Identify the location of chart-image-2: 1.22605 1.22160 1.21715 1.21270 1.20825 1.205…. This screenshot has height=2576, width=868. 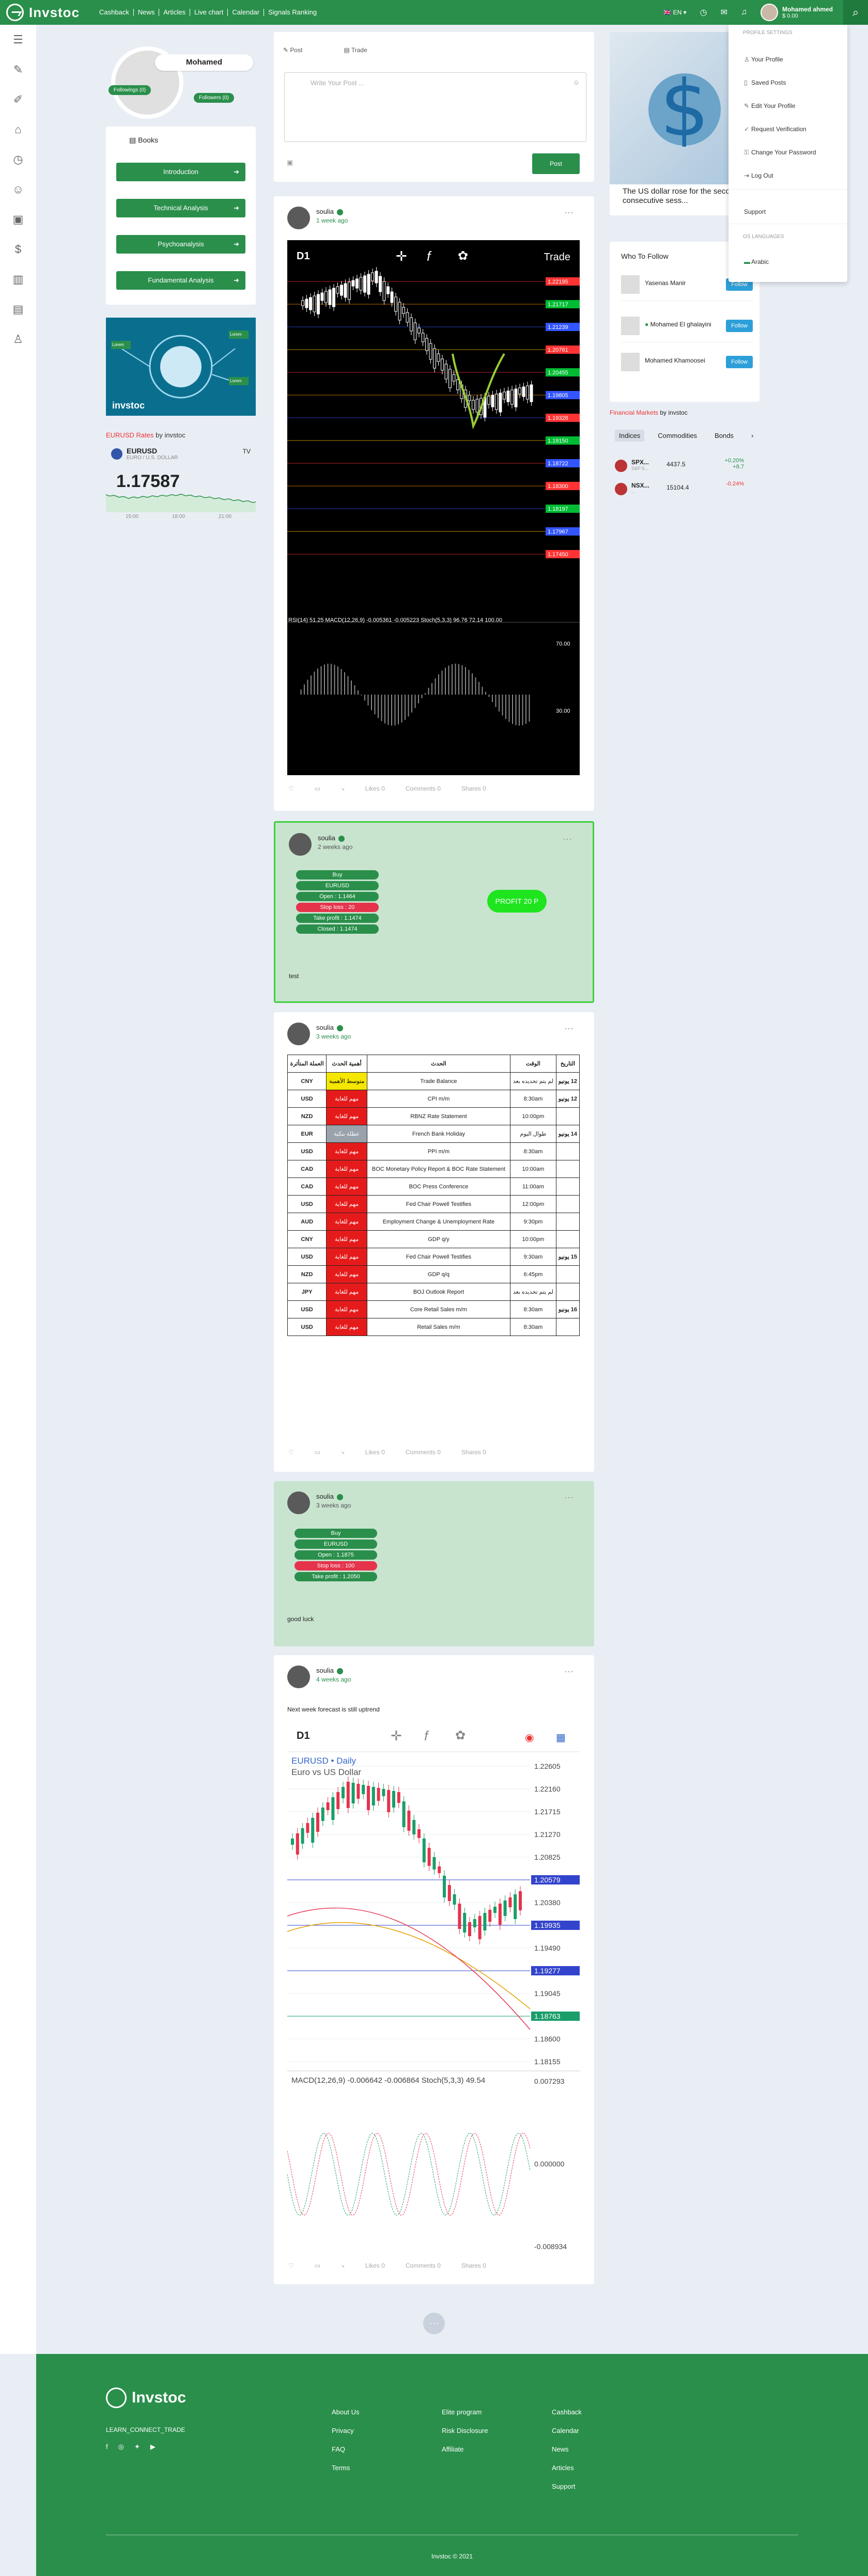
(433, 1985).